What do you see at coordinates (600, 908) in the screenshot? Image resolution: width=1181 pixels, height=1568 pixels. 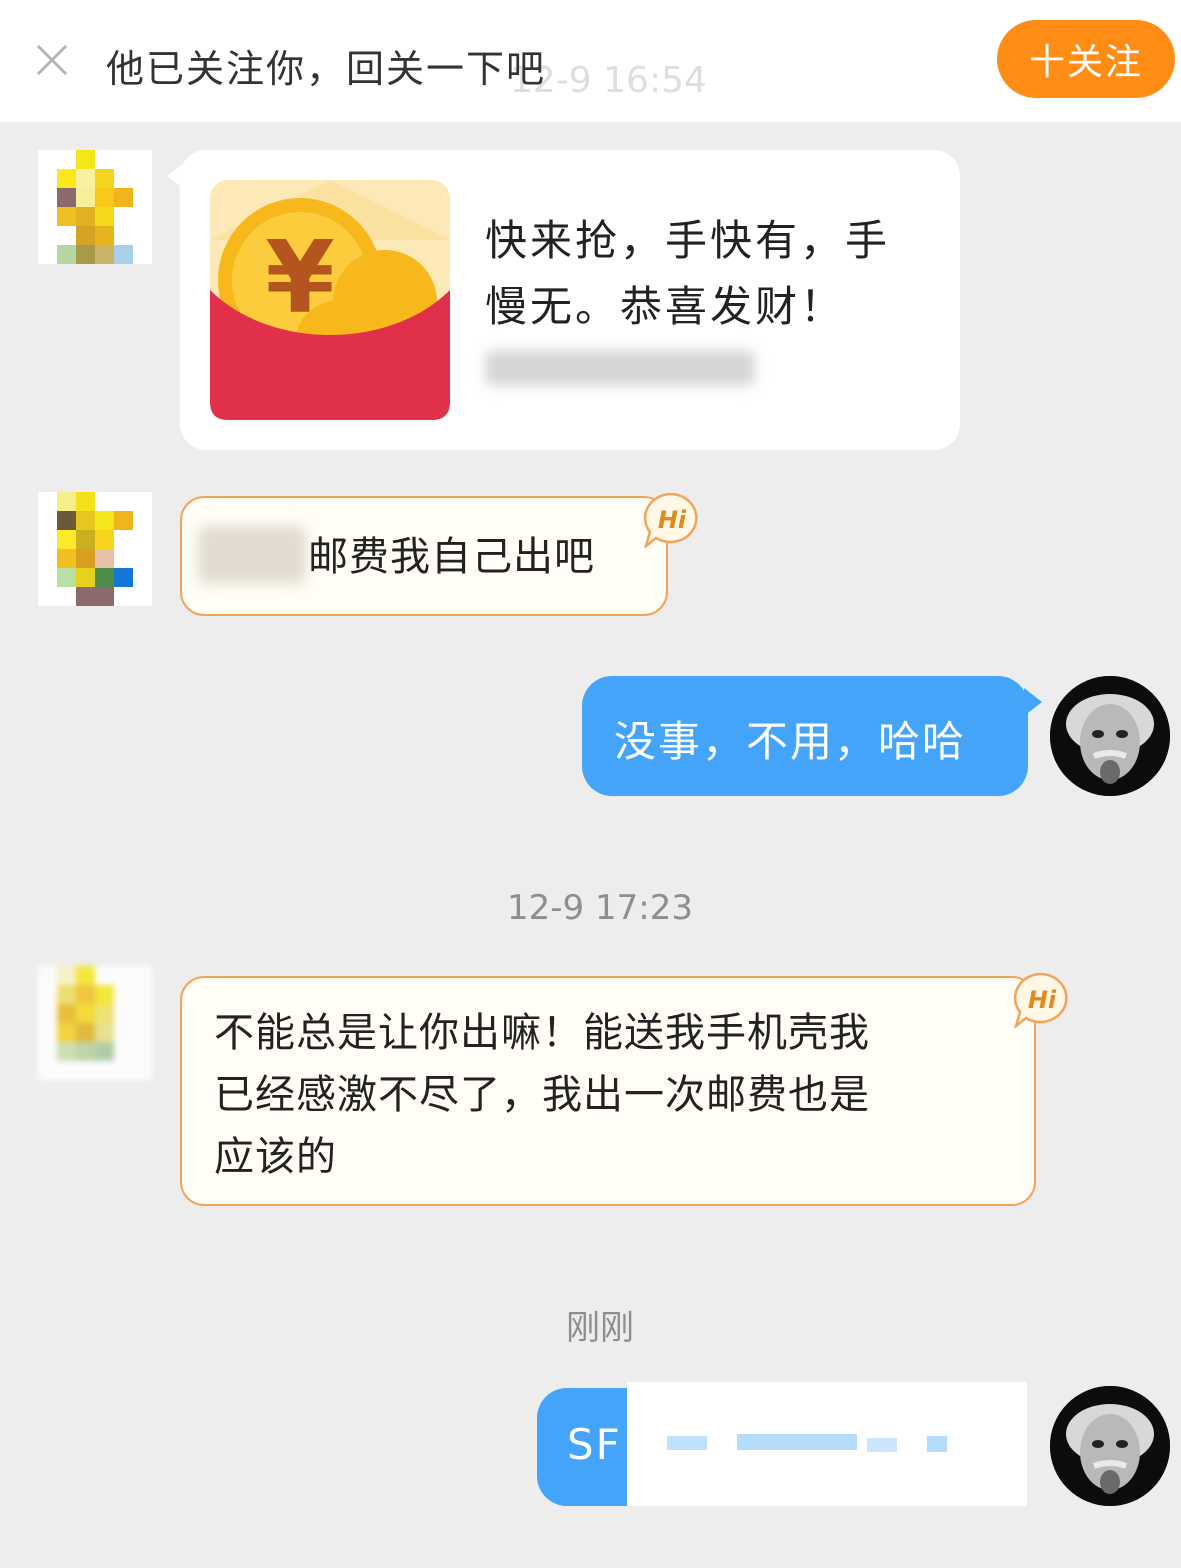 I see `message-timestamp: 12-9 17:23` at bounding box center [600, 908].